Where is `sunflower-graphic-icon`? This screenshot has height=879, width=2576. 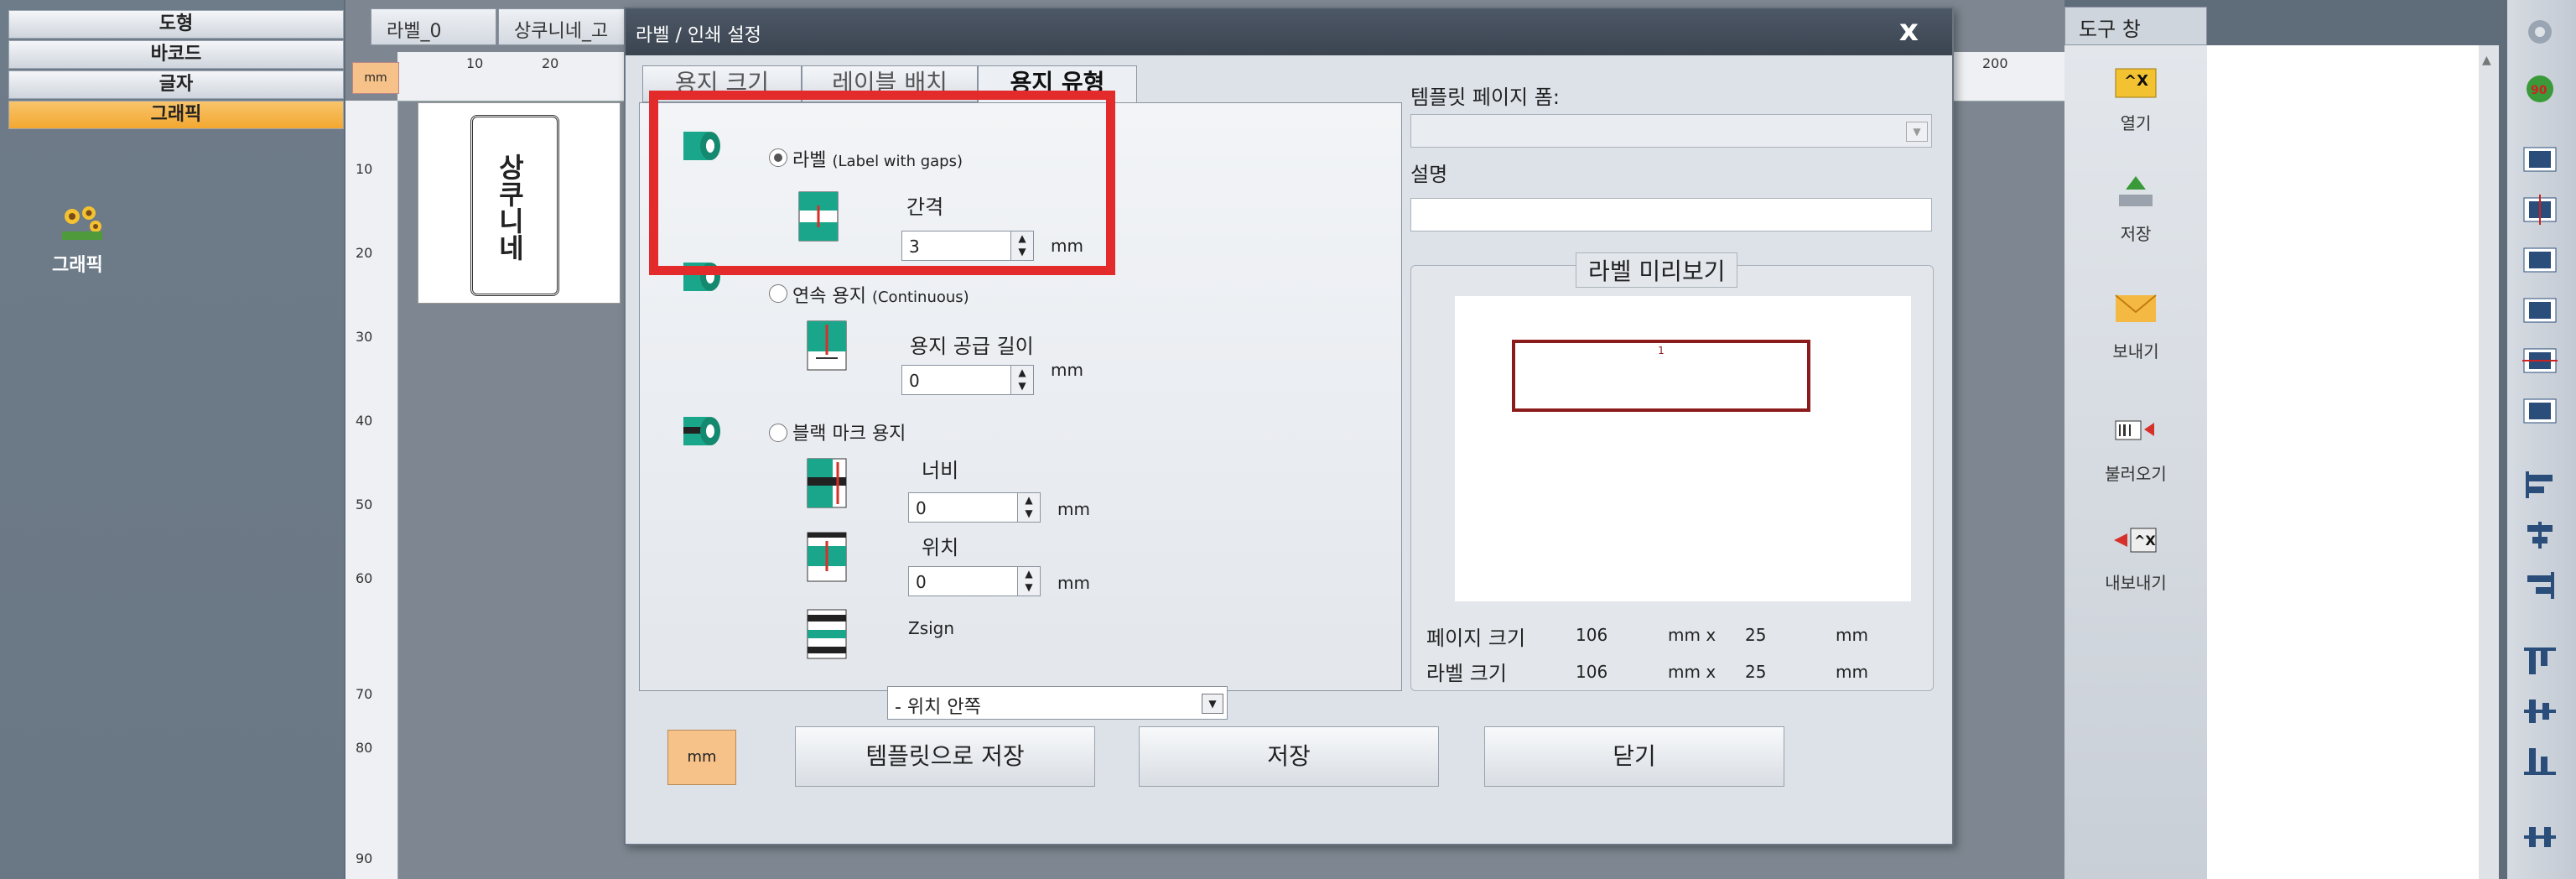
sunflower-graphic-icon is located at coordinates (82, 222).